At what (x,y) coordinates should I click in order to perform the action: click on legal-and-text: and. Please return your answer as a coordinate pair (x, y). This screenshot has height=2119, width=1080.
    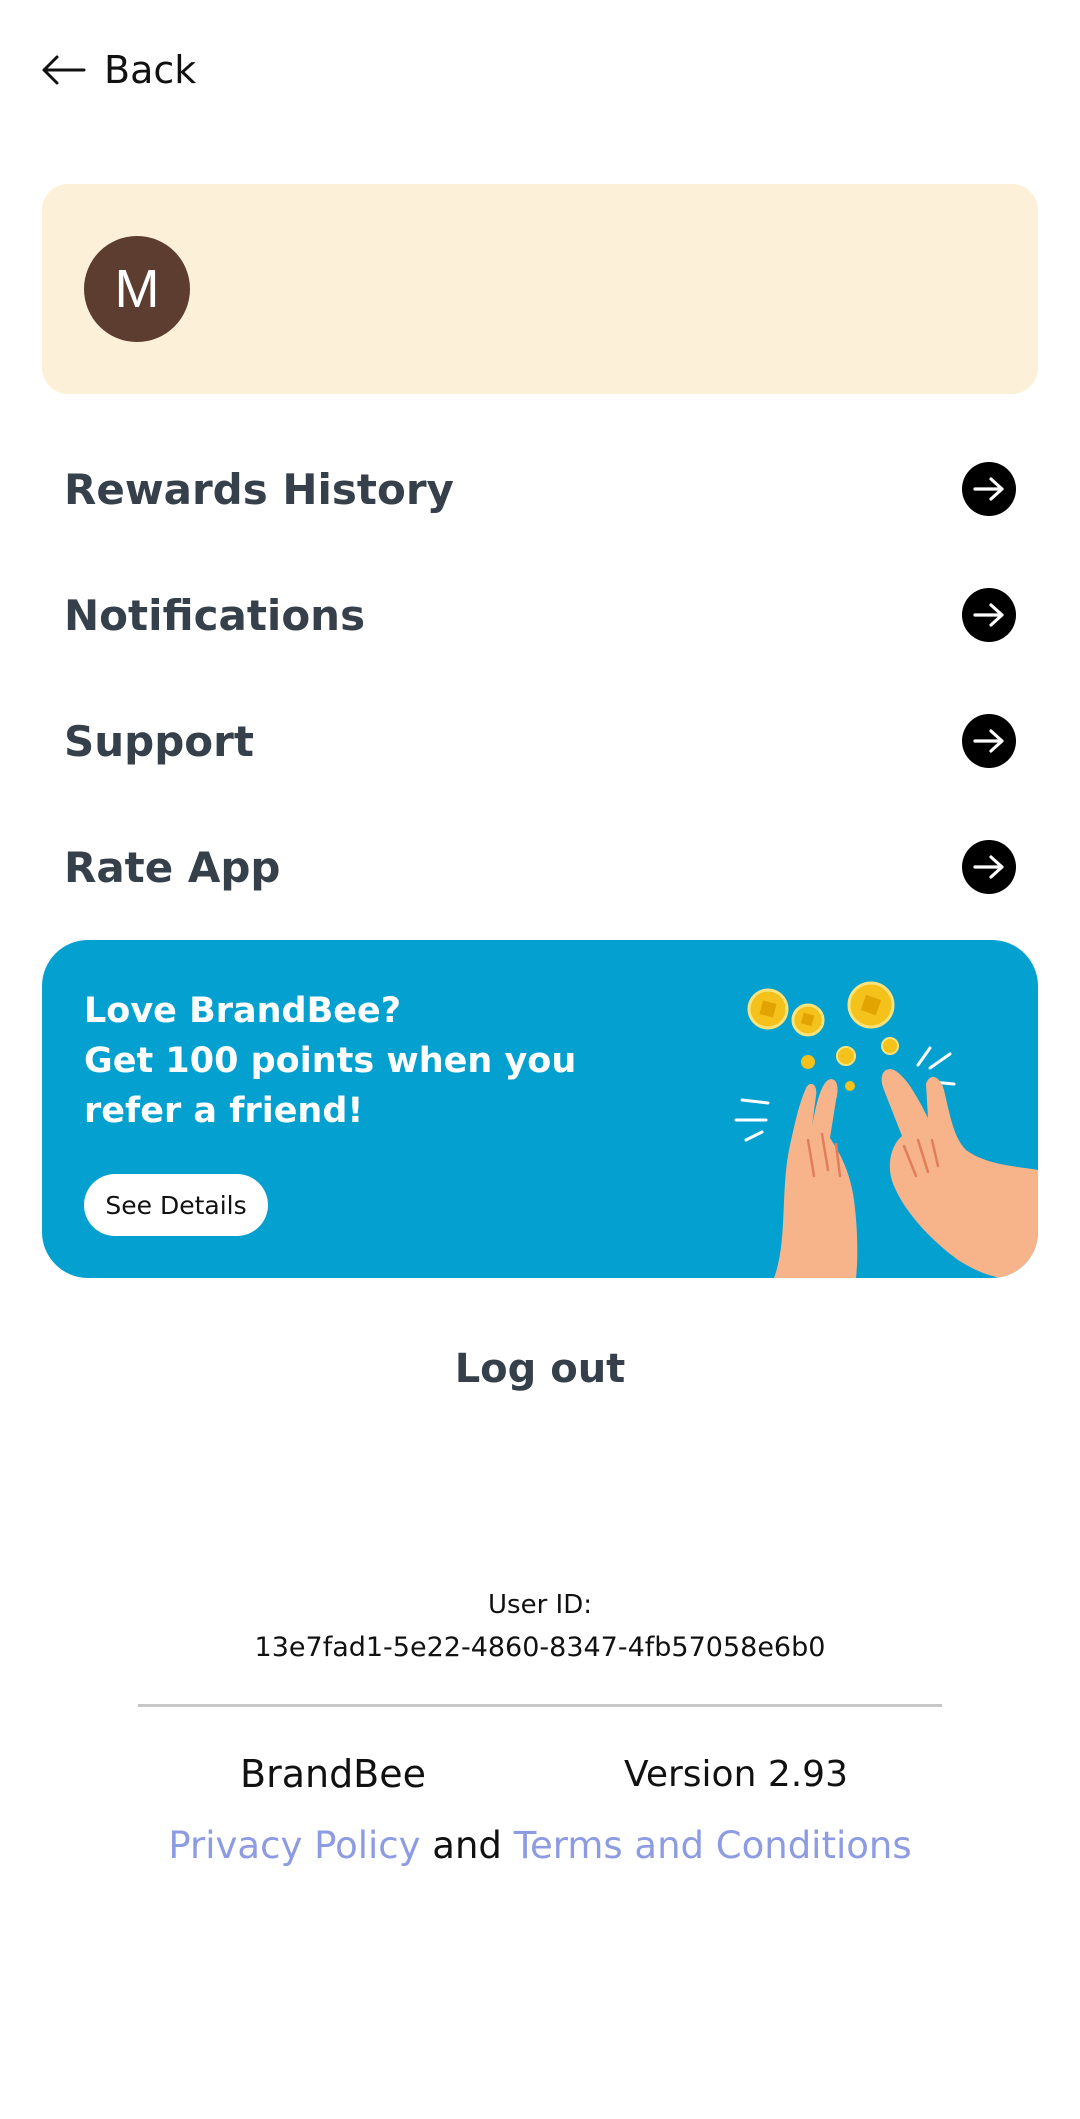
    Looking at the image, I should click on (467, 1845).